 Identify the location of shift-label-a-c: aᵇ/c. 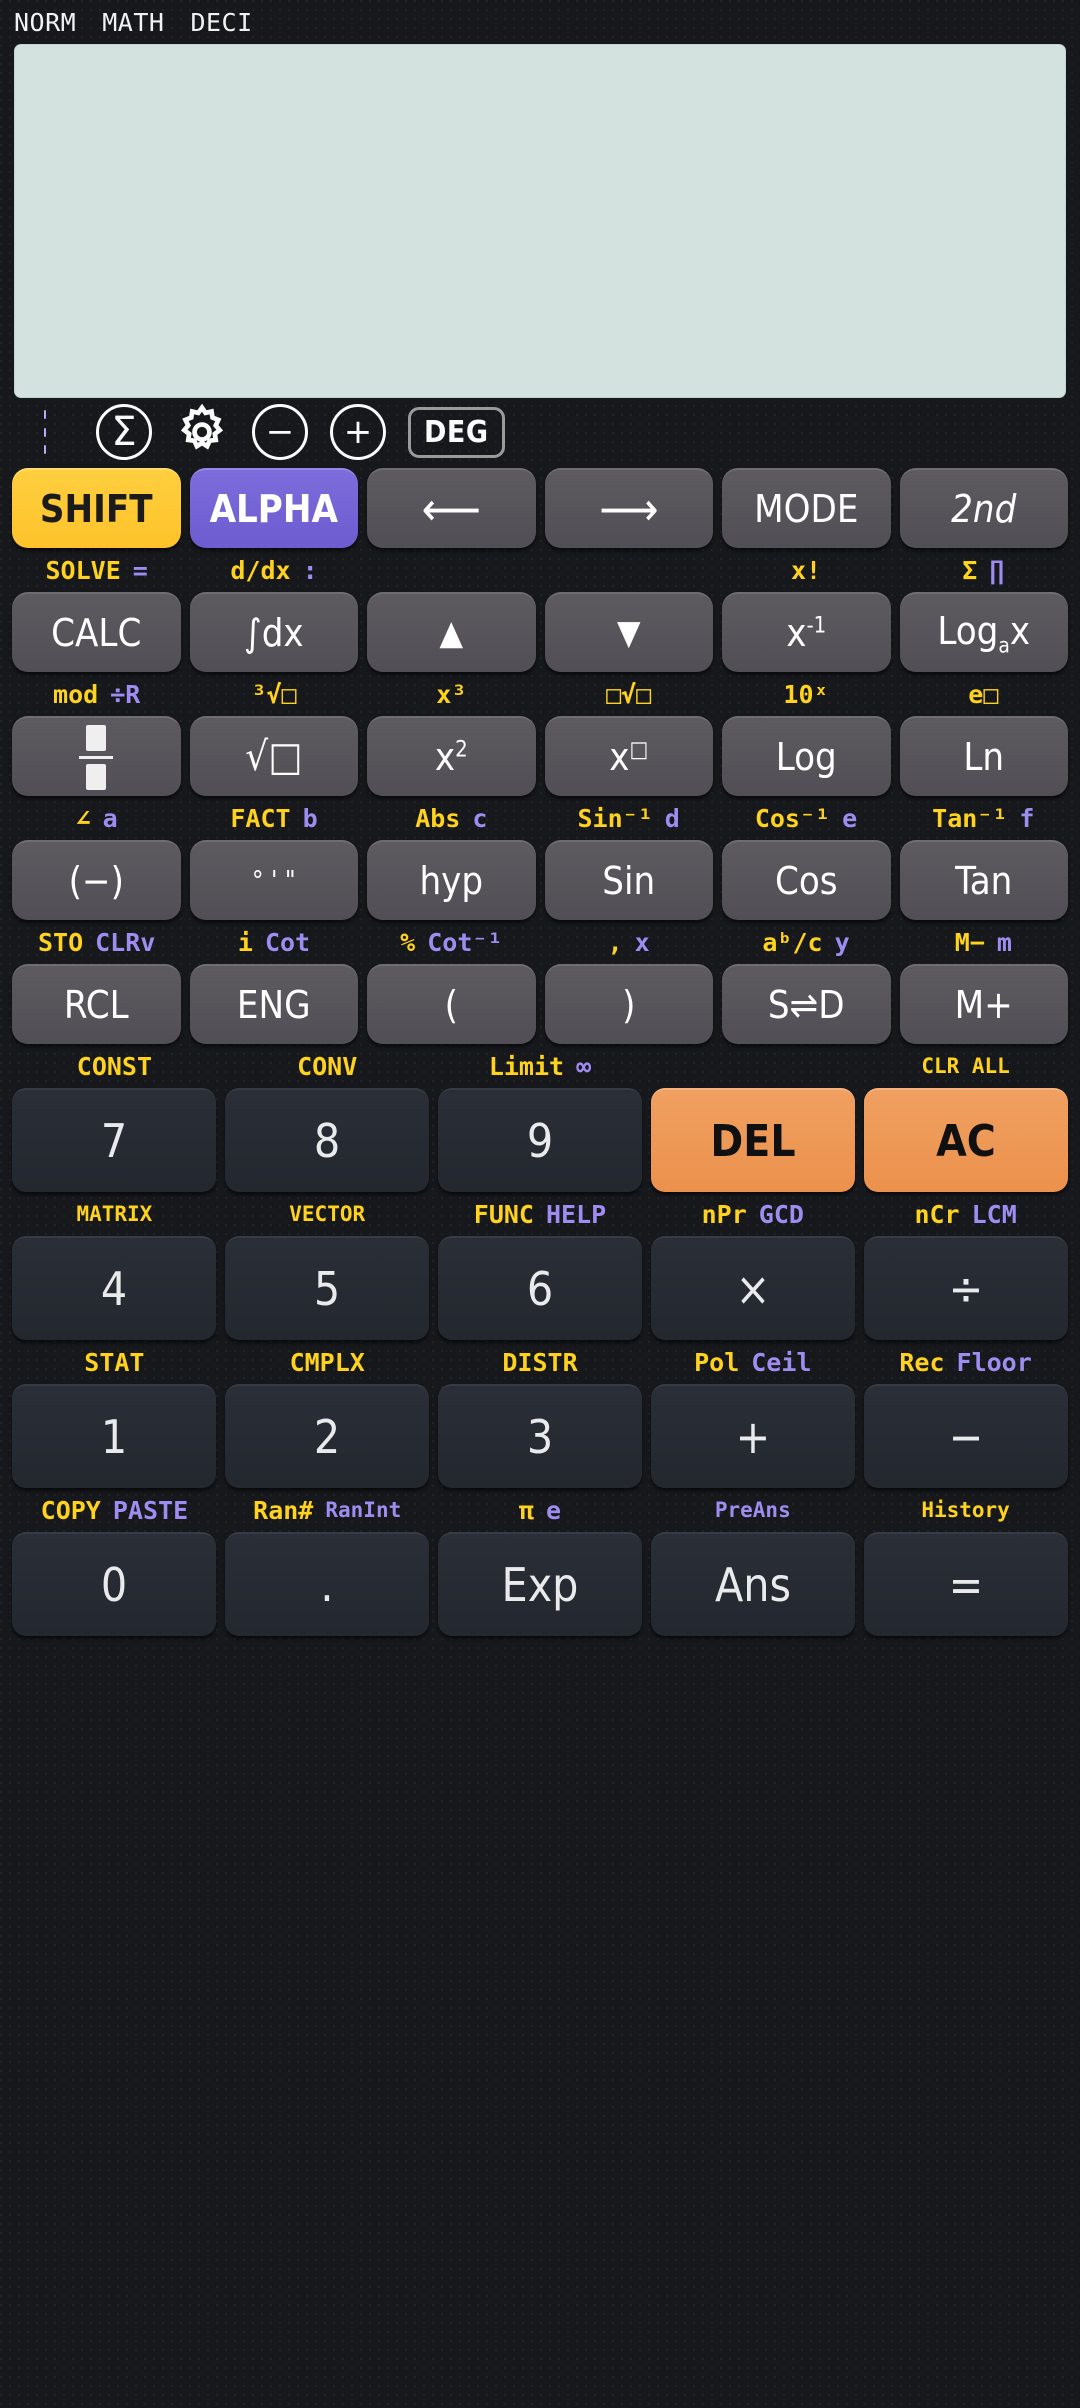
(792, 942).